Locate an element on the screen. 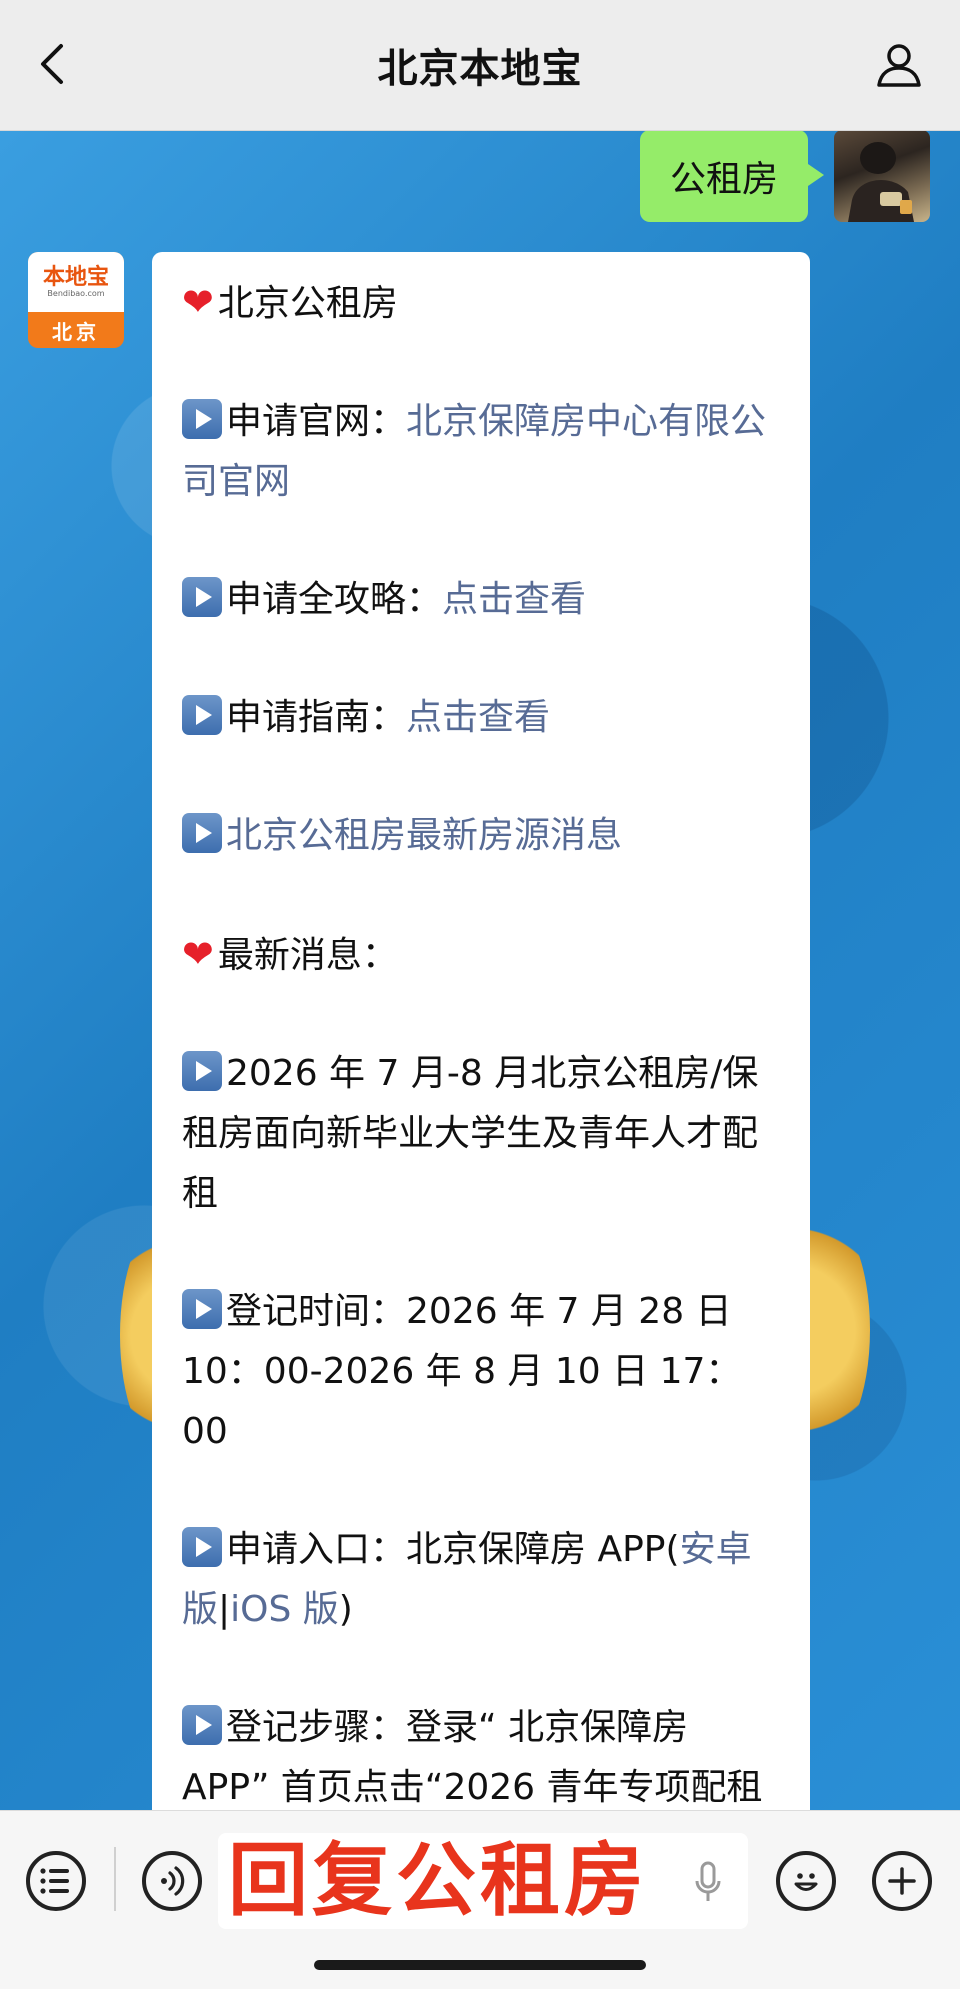  emoji-icon is located at coordinates (806, 1882).